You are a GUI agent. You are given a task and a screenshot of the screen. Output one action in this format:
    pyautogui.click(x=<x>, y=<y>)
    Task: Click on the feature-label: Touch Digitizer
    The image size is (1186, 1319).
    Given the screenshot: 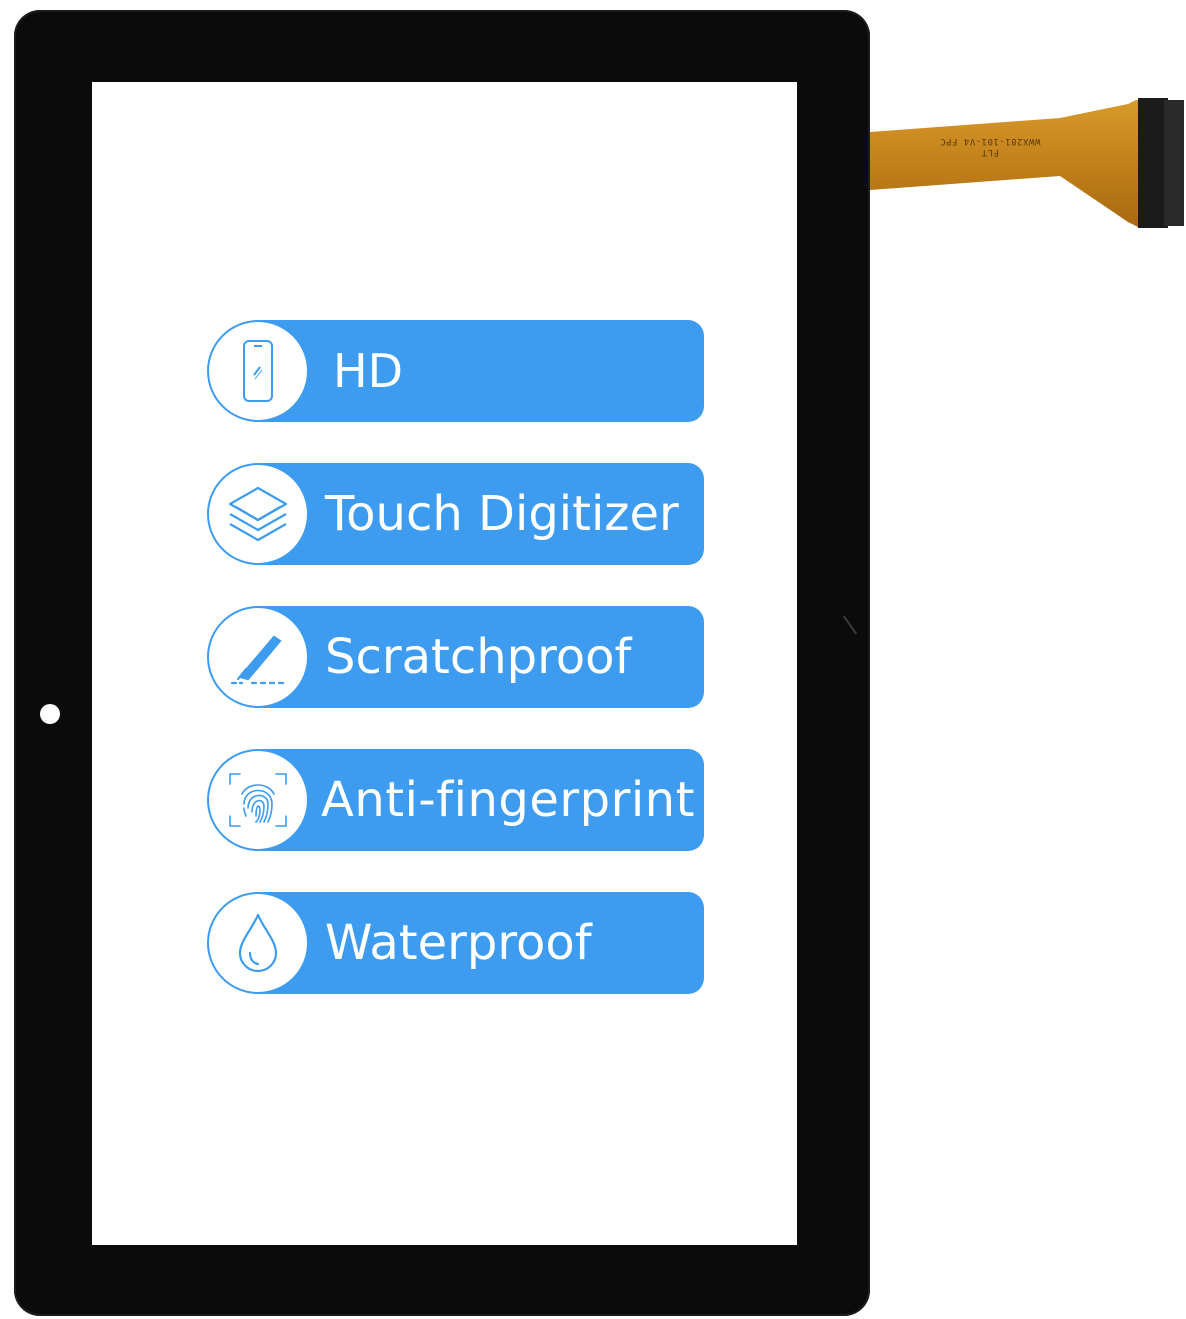 What is the action you would take?
    pyautogui.click(x=502, y=514)
    